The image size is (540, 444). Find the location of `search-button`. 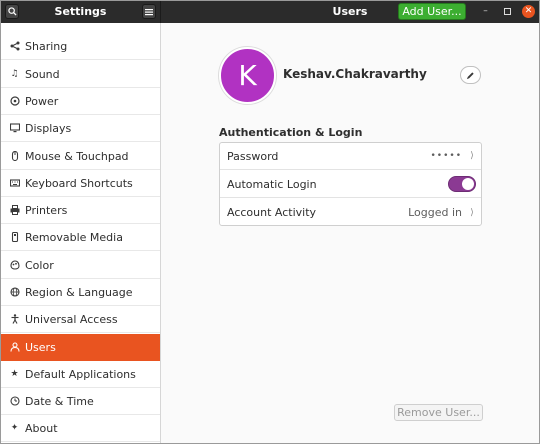

search-button is located at coordinates (12, 11).